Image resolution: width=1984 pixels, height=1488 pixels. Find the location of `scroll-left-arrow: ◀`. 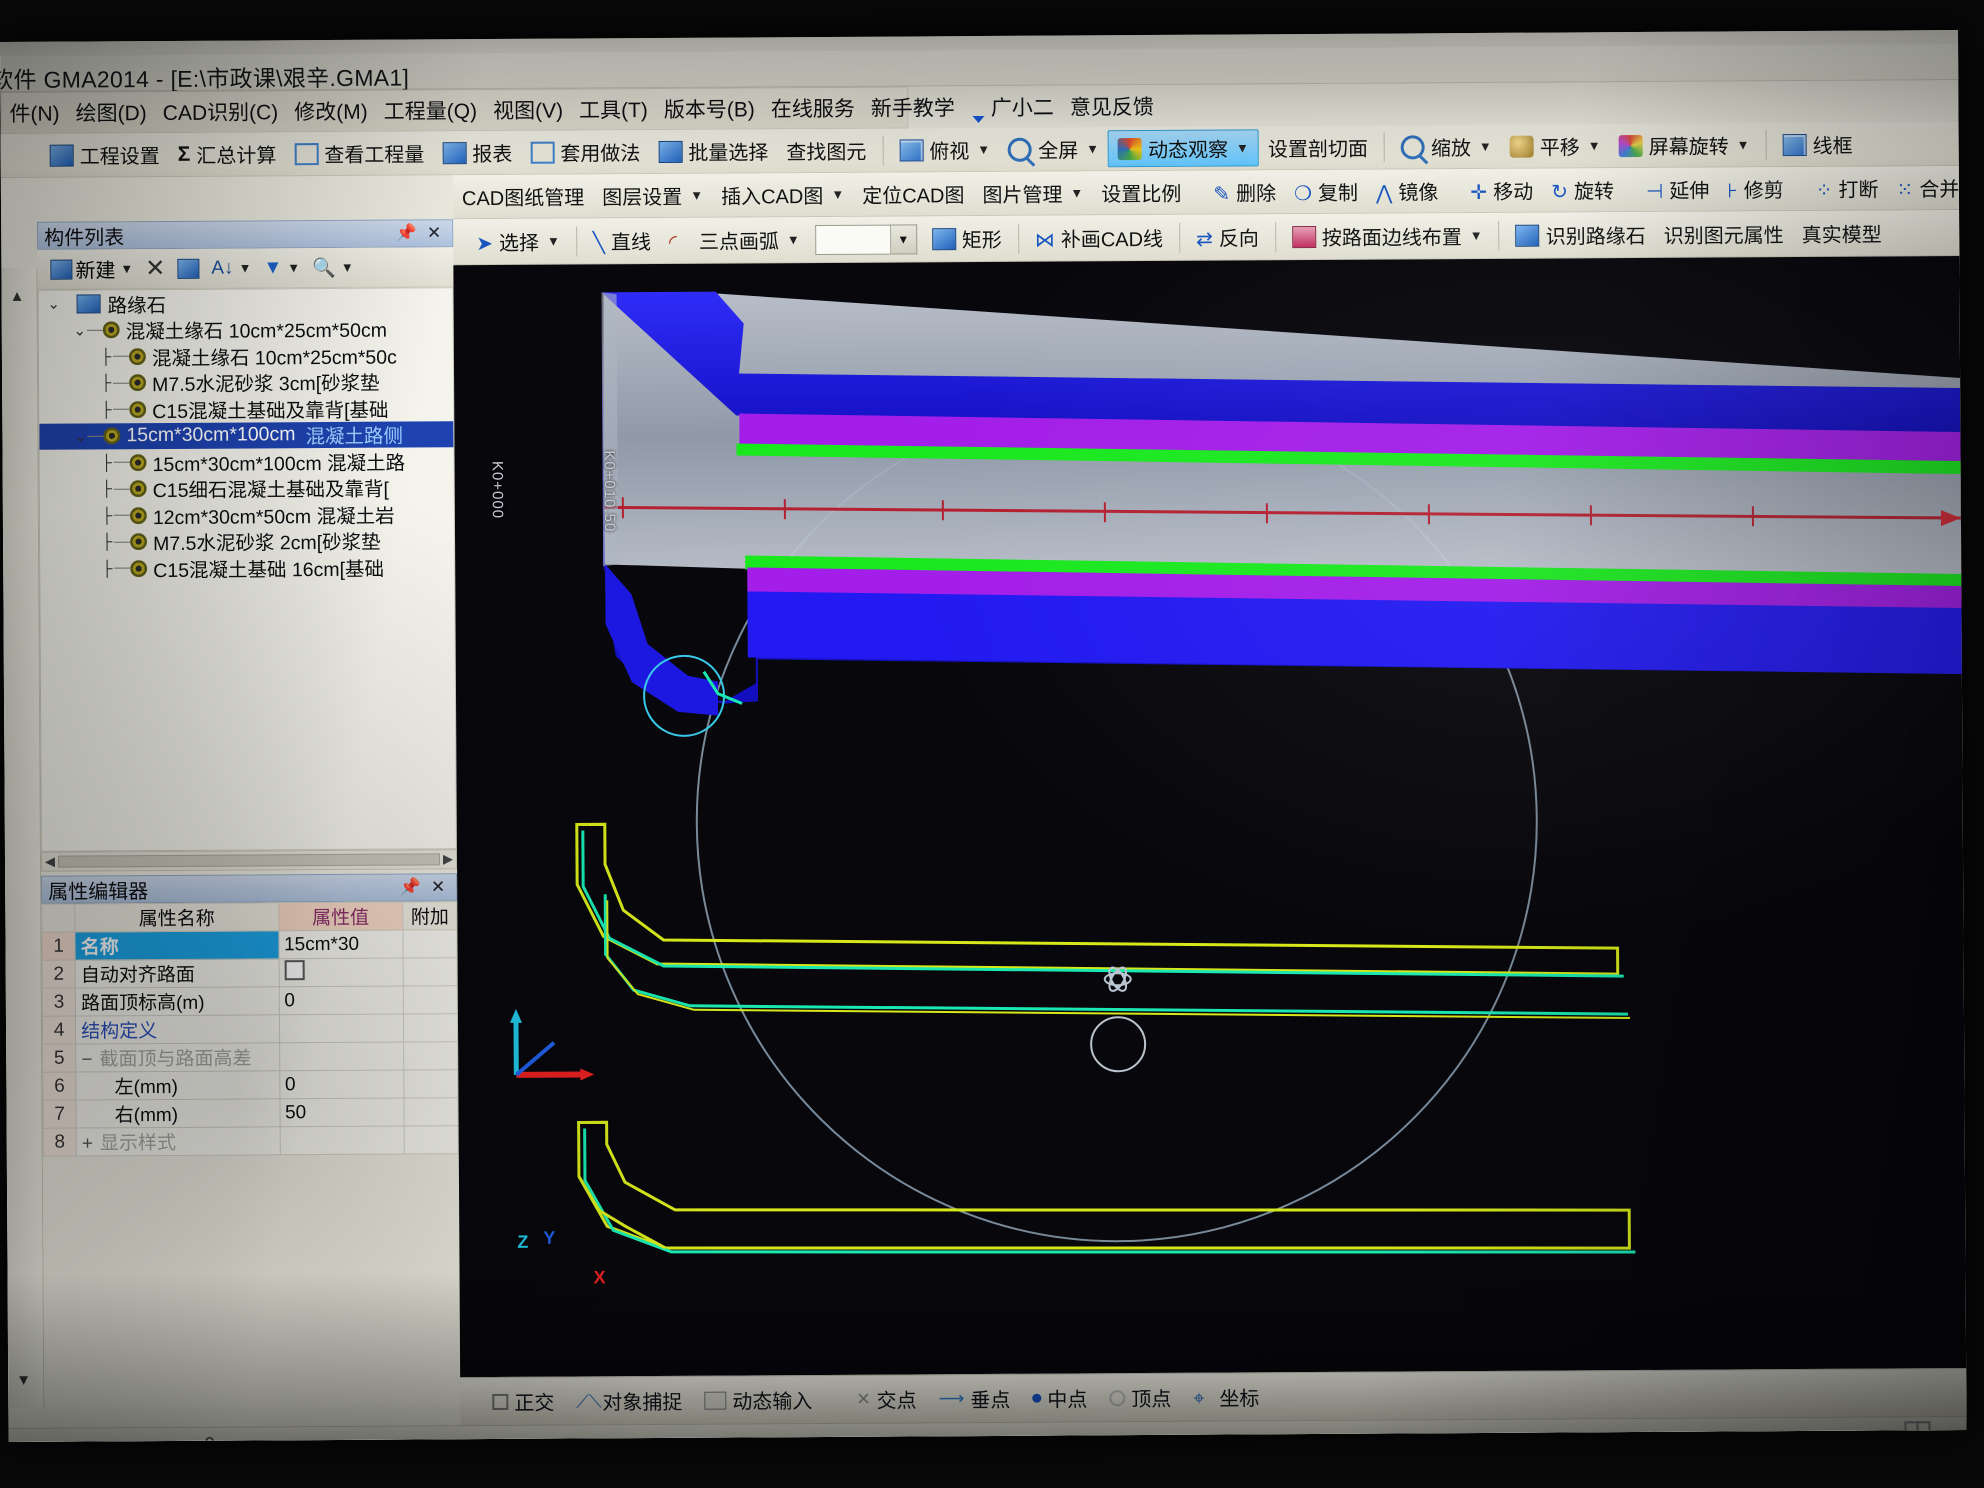

scroll-left-arrow: ◀ is located at coordinates (50, 862).